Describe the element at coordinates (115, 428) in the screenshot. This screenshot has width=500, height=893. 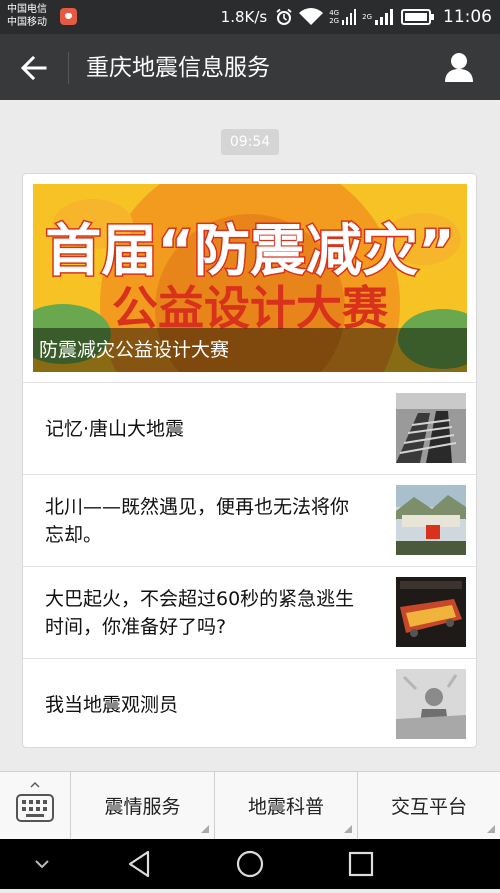
I see `article-title: 记忆·唐山大地震` at that location.